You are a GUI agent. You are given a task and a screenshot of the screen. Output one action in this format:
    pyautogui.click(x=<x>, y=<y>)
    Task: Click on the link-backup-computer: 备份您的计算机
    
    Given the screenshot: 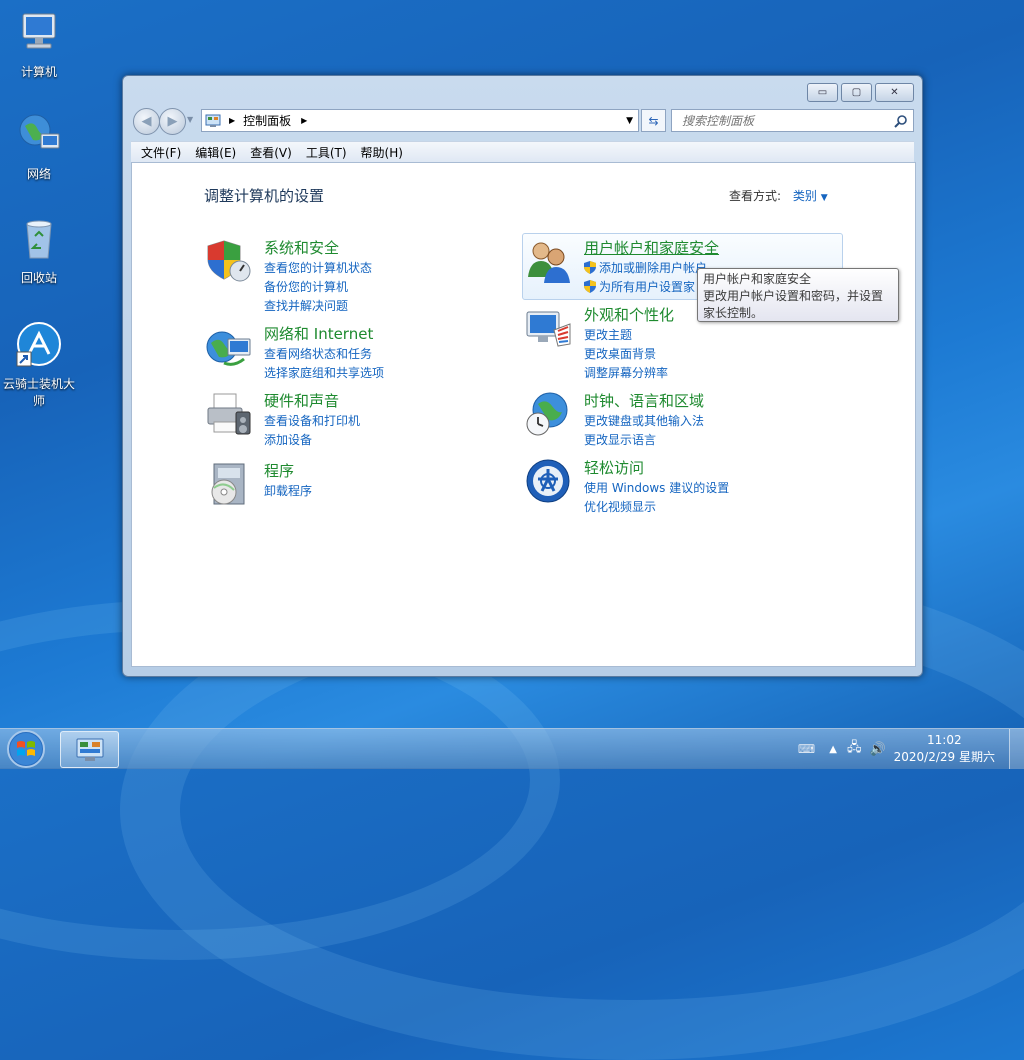 What is the action you would take?
    pyautogui.click(x=318, y=287)
    